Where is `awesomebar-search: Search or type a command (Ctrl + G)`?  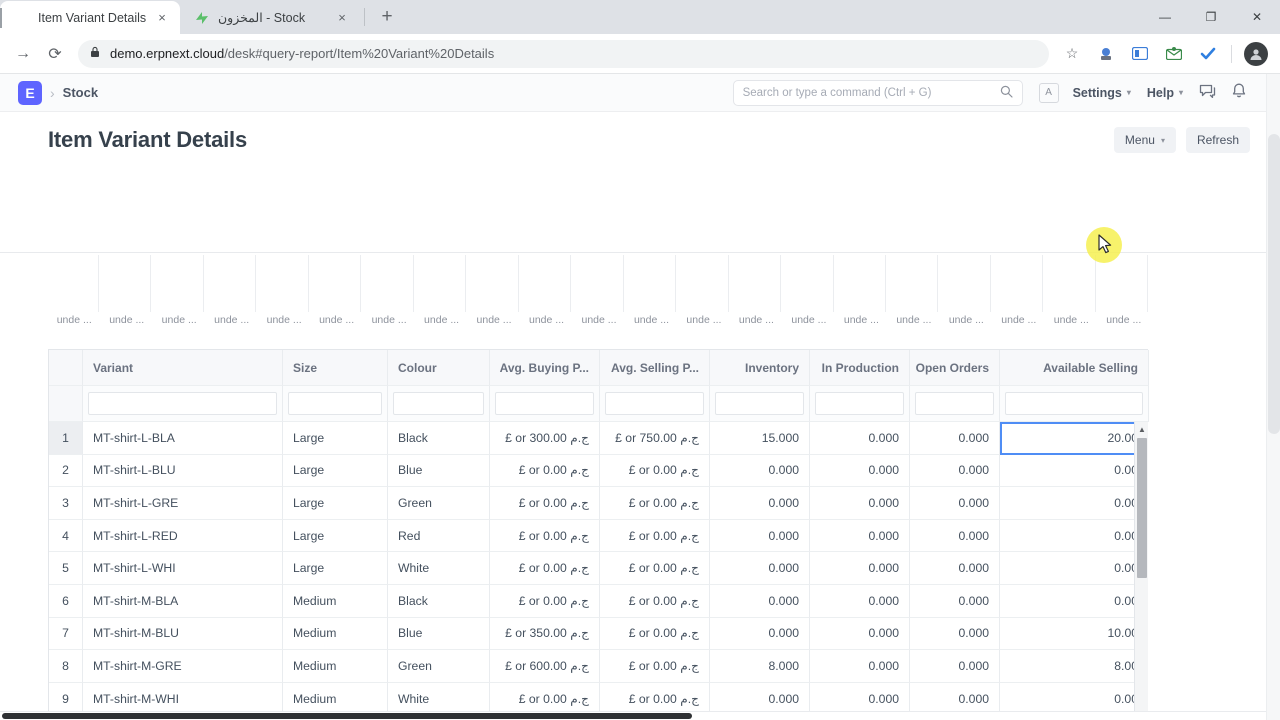
awesomebar-search: Search or type a command (Ctrl + G) is located at coordinates (877, 92).